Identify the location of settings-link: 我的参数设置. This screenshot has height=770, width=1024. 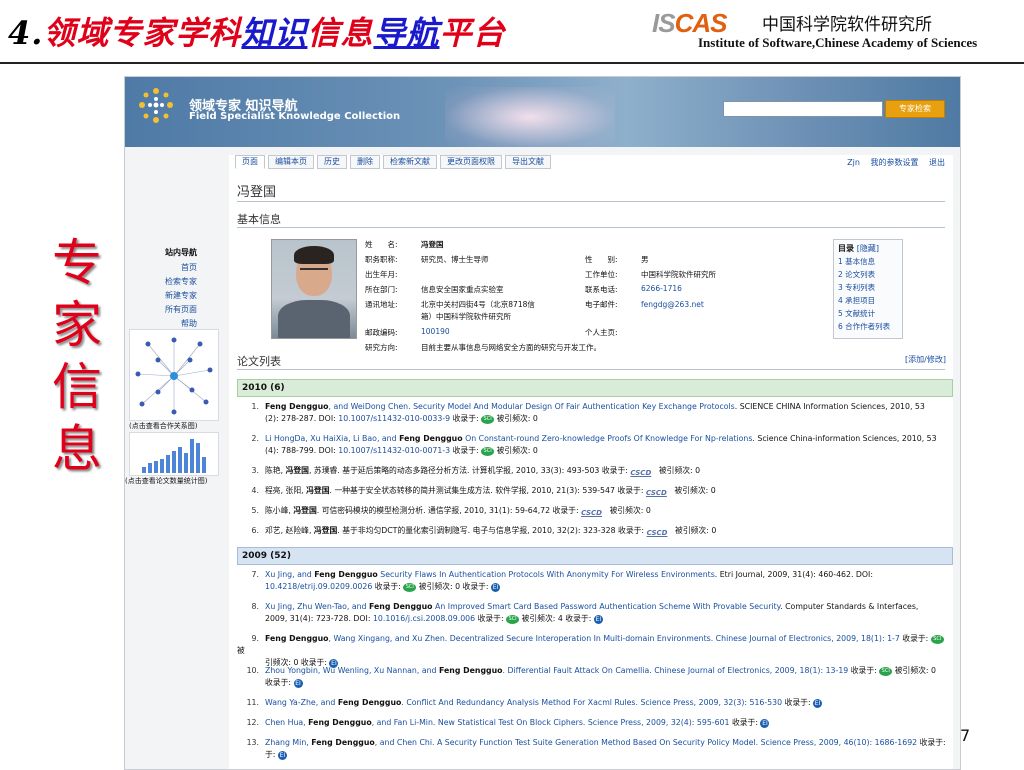
(894, 162).